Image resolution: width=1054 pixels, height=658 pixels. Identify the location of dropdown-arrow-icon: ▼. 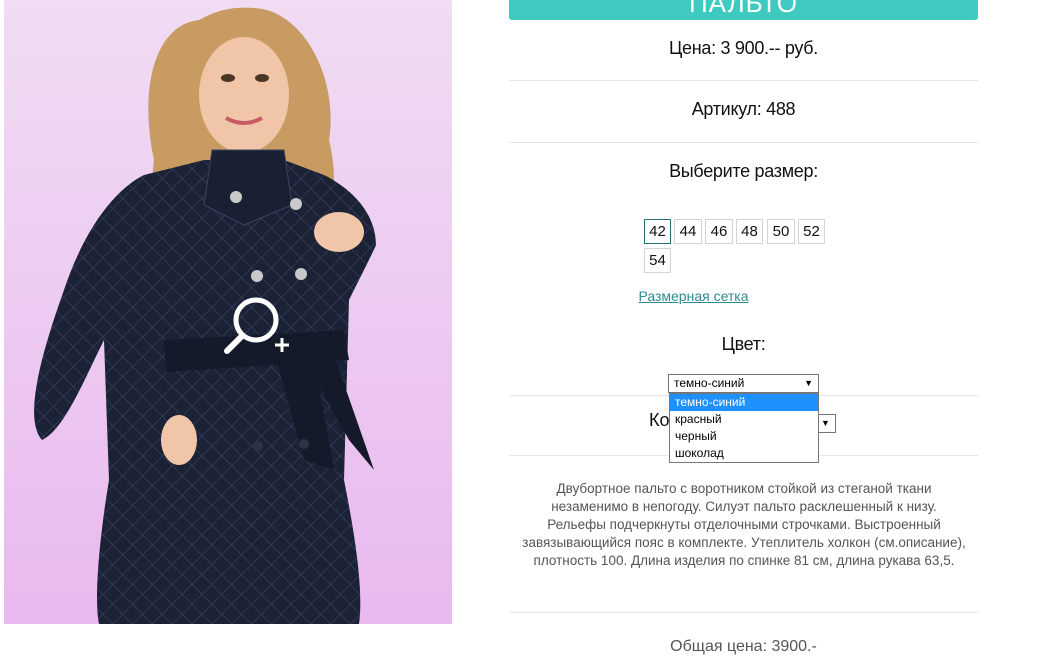
(808, 383).